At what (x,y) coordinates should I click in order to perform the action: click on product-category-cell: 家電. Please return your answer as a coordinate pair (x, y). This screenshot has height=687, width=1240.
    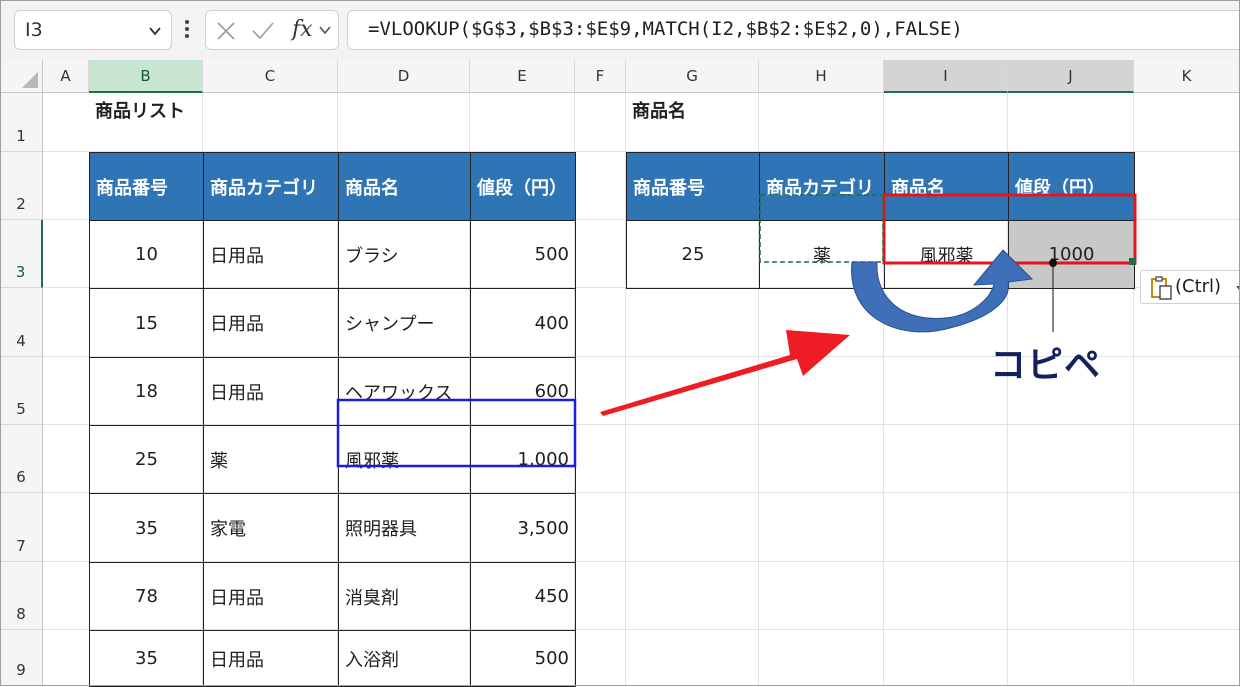
    Looking at the image, I should click on (271, 528).